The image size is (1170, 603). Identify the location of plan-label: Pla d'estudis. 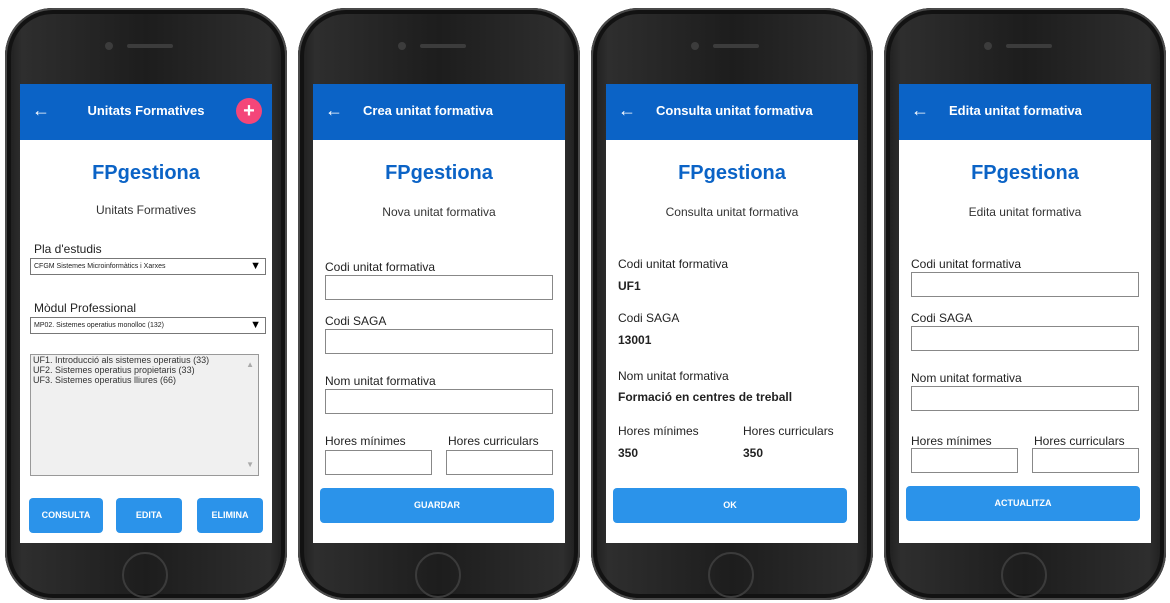
(68, 249).